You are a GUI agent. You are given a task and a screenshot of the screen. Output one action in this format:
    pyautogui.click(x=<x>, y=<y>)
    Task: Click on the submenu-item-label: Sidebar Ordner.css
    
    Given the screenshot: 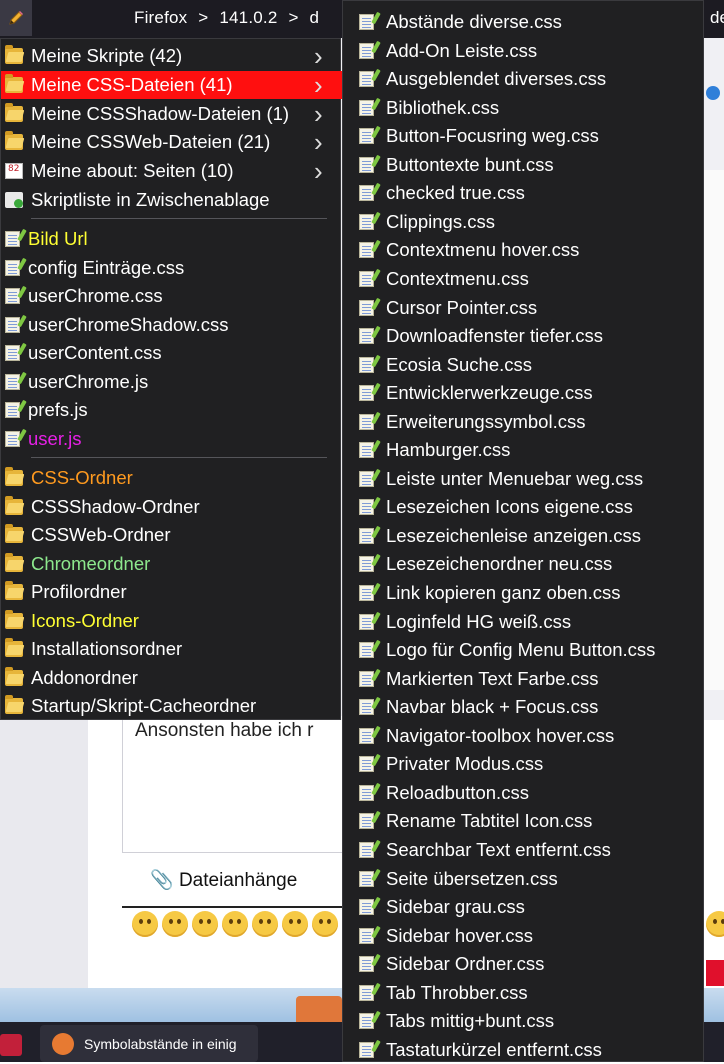 What is the action you would take?
    pyautogui.click(x=465, y=963)
    